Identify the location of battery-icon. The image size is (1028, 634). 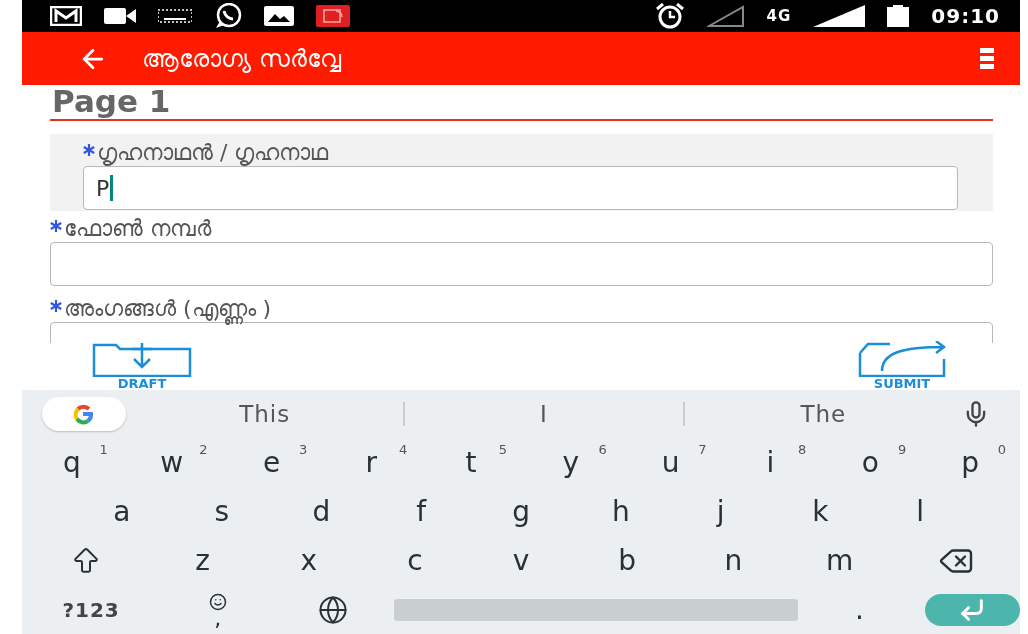
(898, 16).